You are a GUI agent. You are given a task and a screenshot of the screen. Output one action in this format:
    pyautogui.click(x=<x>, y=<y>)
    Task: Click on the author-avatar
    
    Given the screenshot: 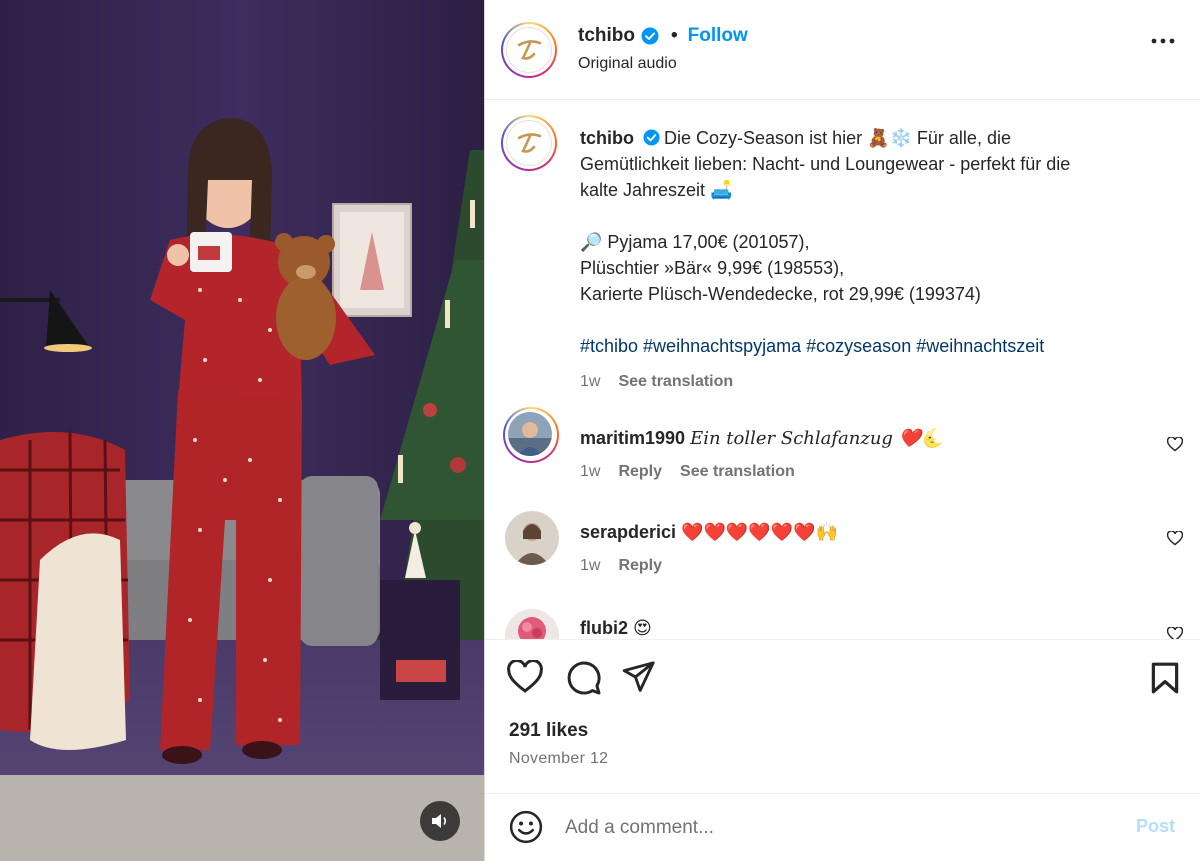 What is the action you would take?
    pyautogui.click(x=529, y=50)
    